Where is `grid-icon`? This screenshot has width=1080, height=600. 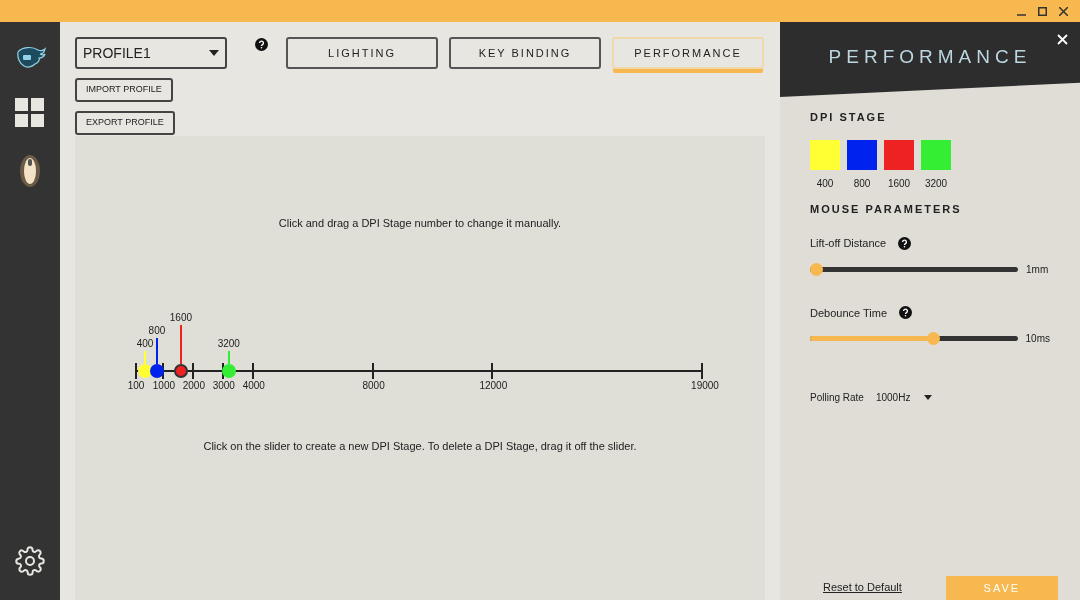
grid-icon is located at coordinates (30, 113).